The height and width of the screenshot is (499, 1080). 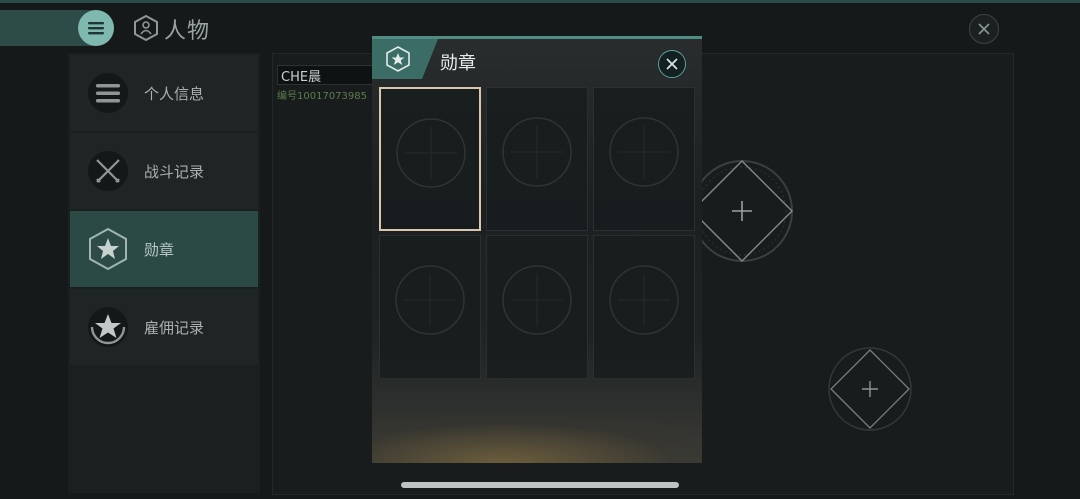 I want to click on home-indicator, so click(x=540, y=485).